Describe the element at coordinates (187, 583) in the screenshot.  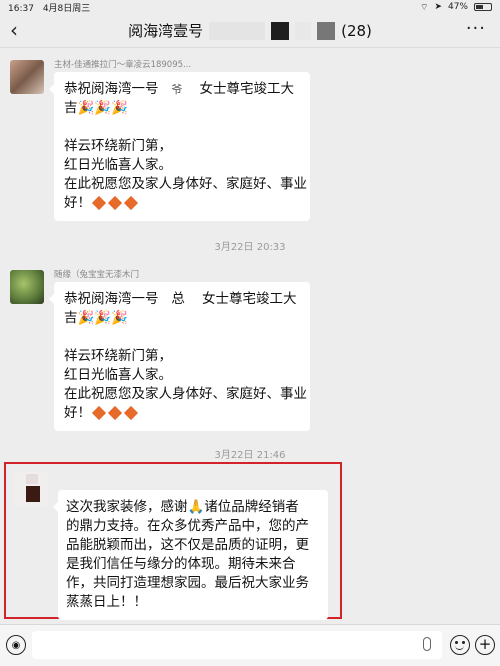
I see `message-line: 作，共同打造理想家园。最后祝大家业务` at that location.